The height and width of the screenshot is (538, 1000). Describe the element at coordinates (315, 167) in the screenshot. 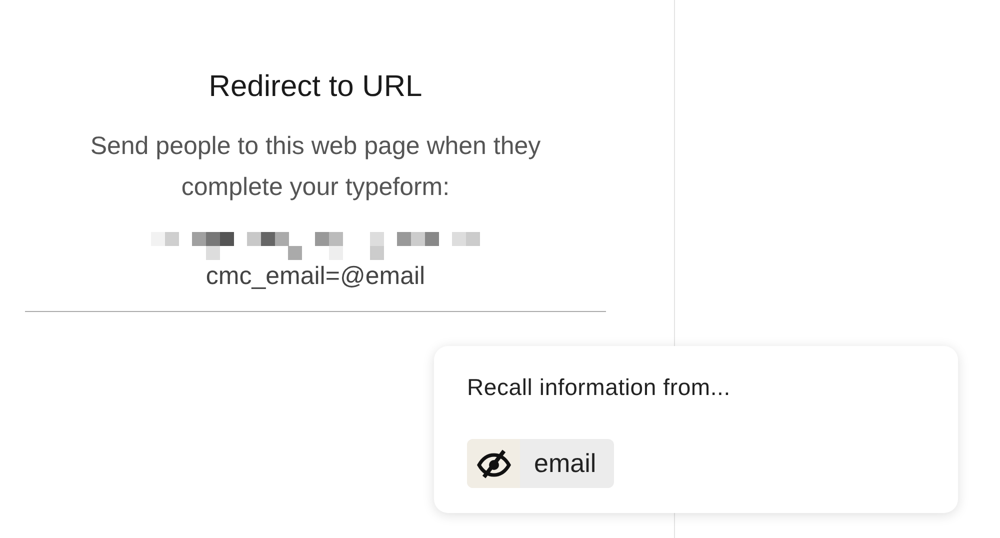

I see `panel-description: Send people to this web page when they complete your typeform:` at that location.